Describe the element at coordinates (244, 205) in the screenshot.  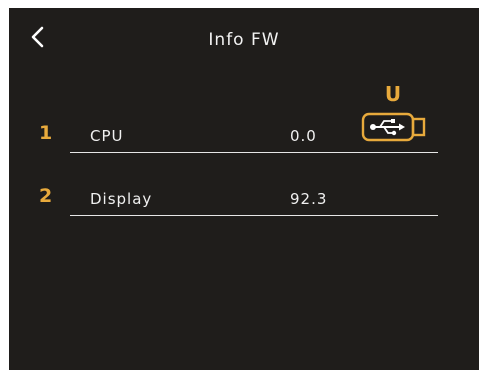
I see `info-row-display: 2 Display 92.3` at that location.